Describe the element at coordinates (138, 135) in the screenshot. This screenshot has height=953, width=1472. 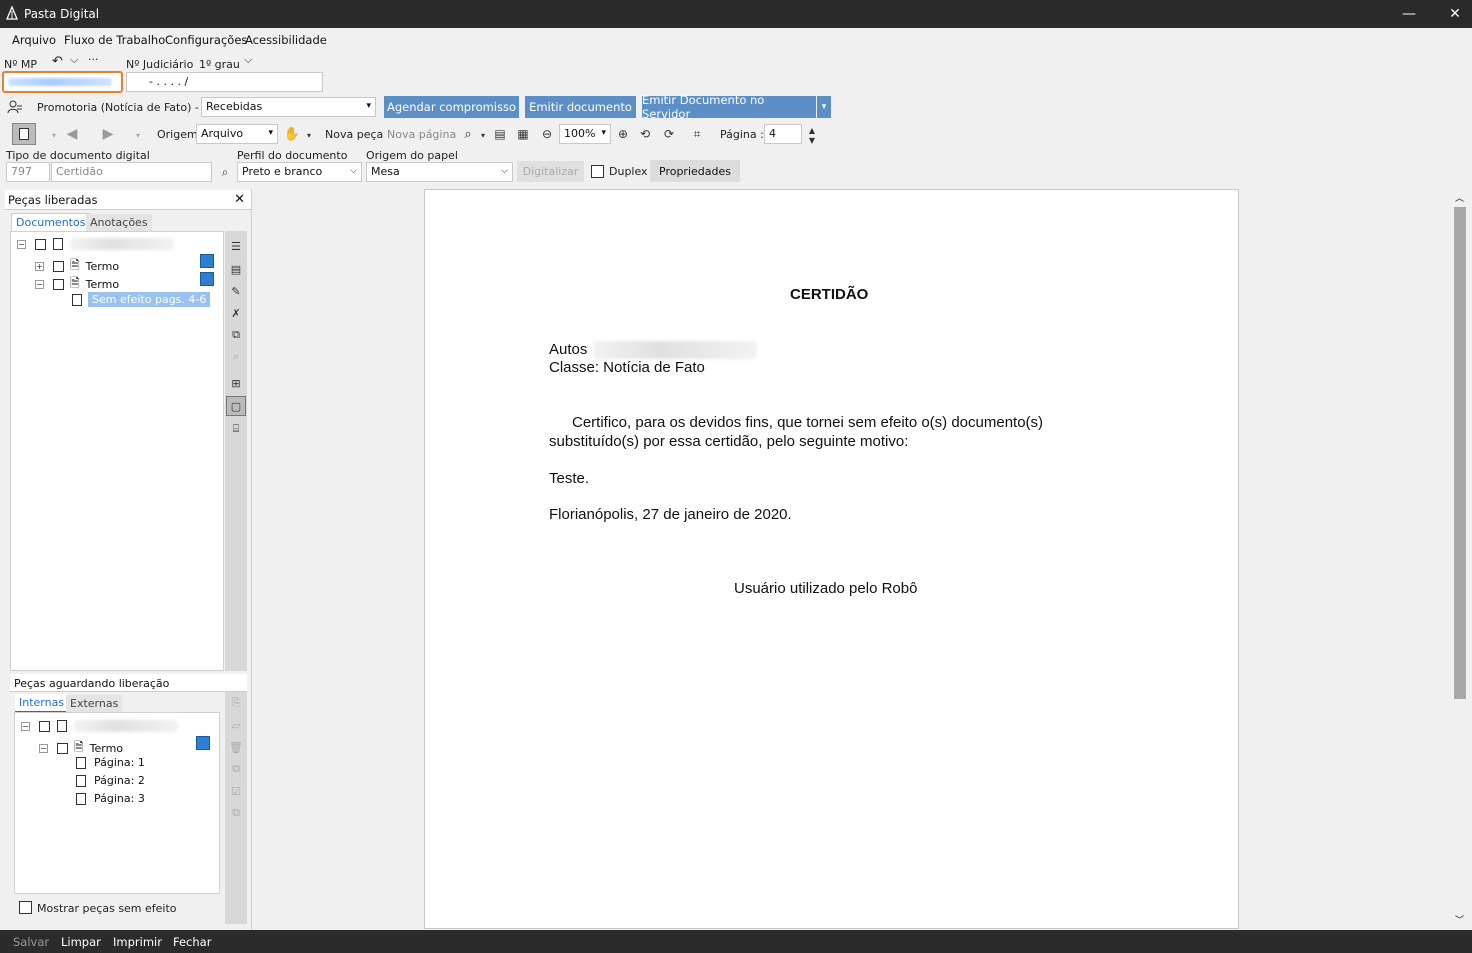
I see `next-dropdown-icon: ▾` at that location.